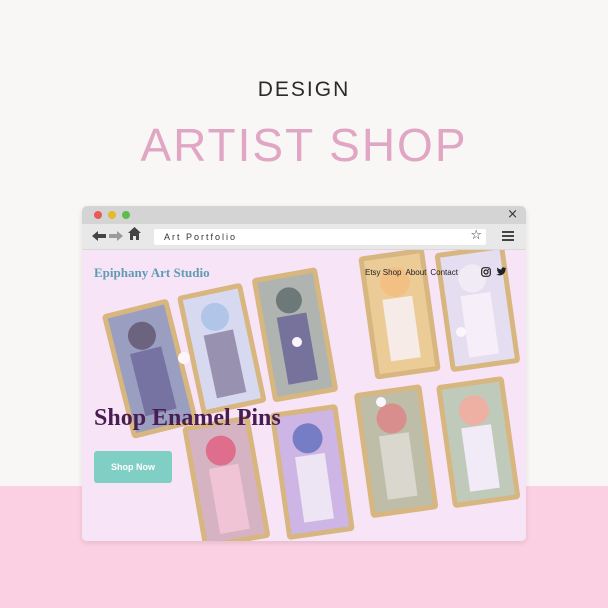  What do you see at coordinates (383, 272) in the screenshot?
I see `nav-link-etsy-shop: Etsy Shop` at bounding box center [383, 272].